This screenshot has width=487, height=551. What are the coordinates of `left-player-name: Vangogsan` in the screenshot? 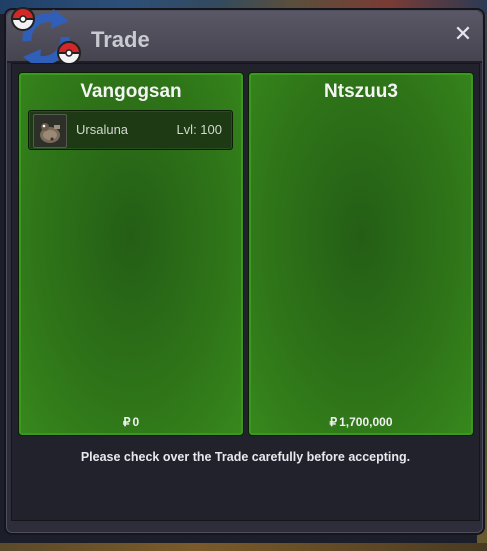 It's located at (131, 91).